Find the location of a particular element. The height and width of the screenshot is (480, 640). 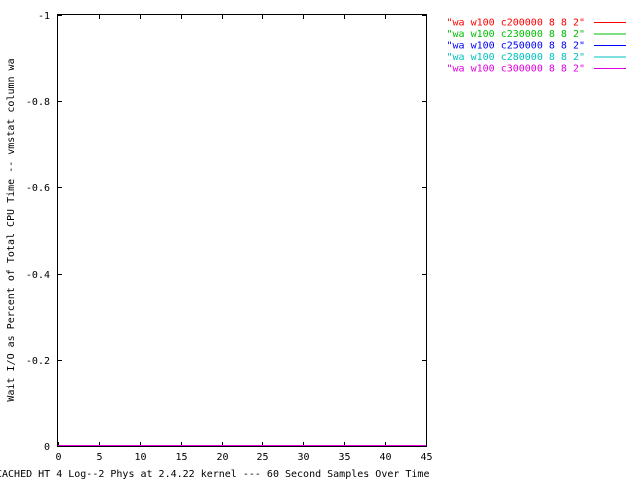

y-tick-label: -0.4 is located at coordinates (38, 275).